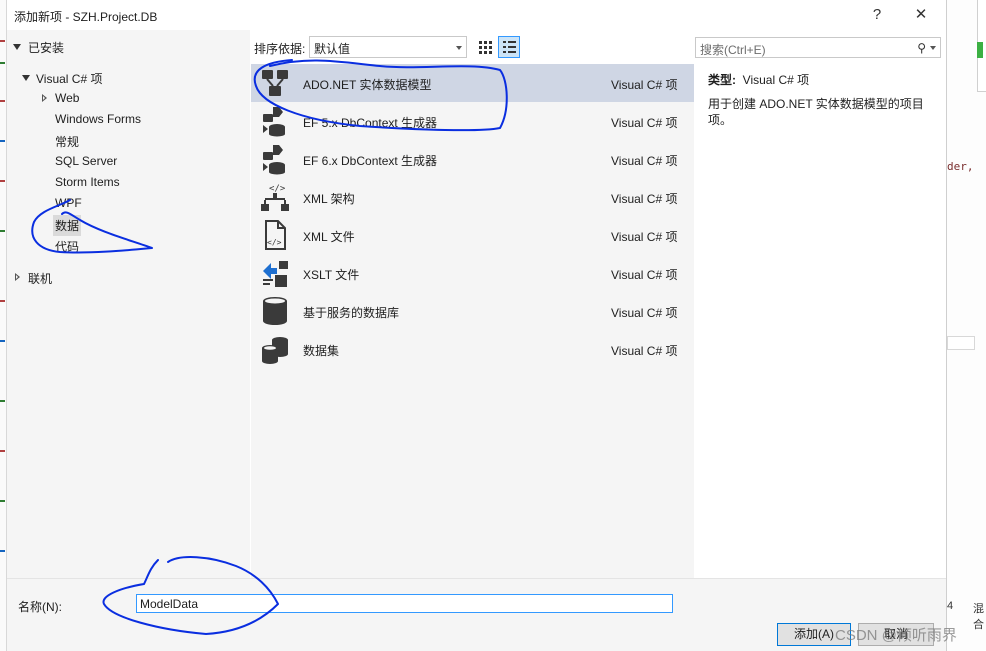  Describe the element at coordinates (404, 603) in the screenshot. I see `name-input: ModelData` at that location.